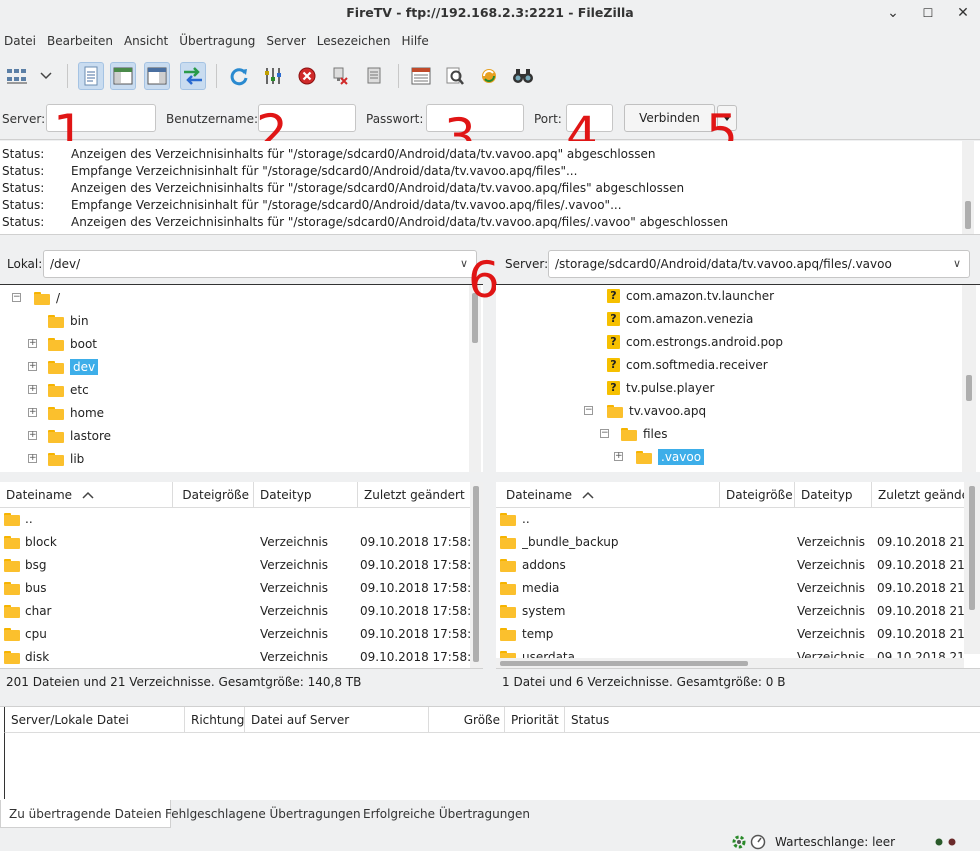 The image size is (980, 851). Describe the element at coordinates (690, 296) in the screenshot. I see `tree-item-amazon-launcher: ? com.amazon.tv.launcher` at that location.